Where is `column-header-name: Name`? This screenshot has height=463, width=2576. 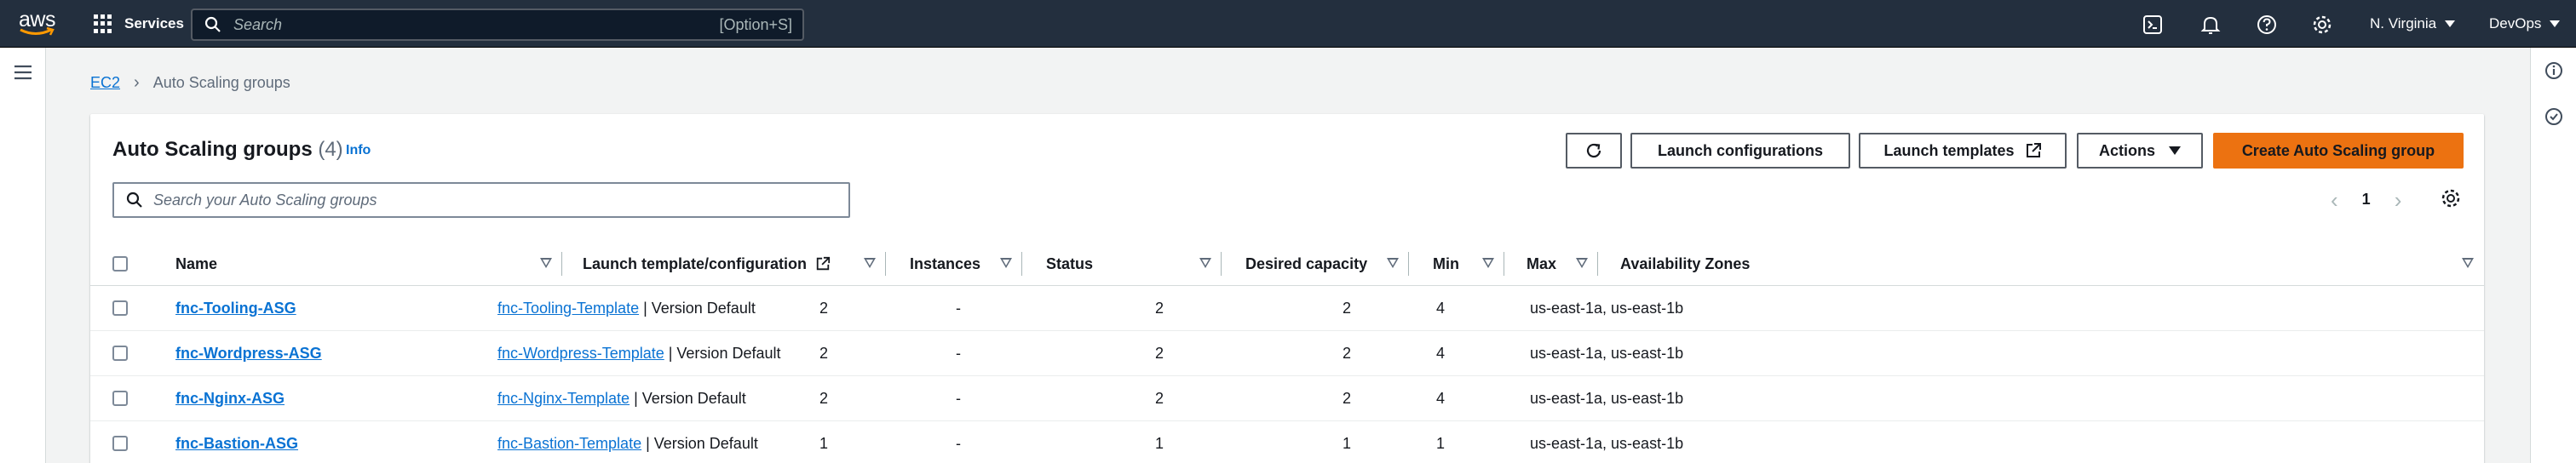 column-header-name: Name is located at coordinates (349, 264).